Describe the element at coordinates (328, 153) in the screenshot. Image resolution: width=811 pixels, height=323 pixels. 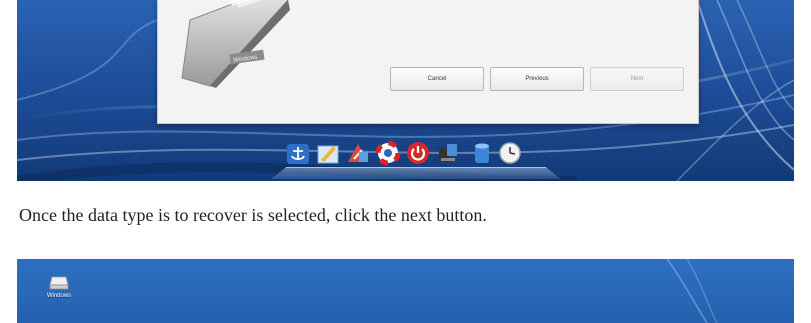
I see `notes-icon` at that location.